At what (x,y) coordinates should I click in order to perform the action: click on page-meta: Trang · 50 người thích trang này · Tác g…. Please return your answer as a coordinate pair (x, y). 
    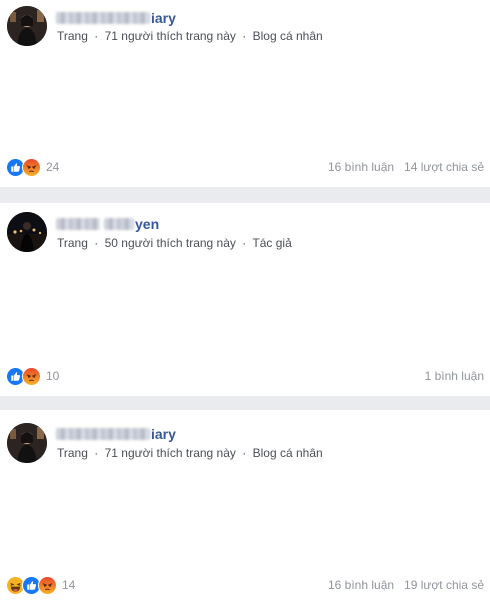
    Looking at the image, I should click on (174, 243).